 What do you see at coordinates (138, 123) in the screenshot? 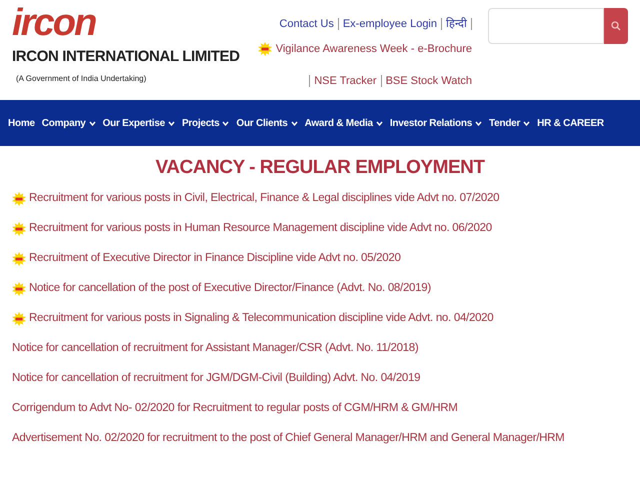
I see `nav-item: Our Expertise` at bounding box center [138, 123].